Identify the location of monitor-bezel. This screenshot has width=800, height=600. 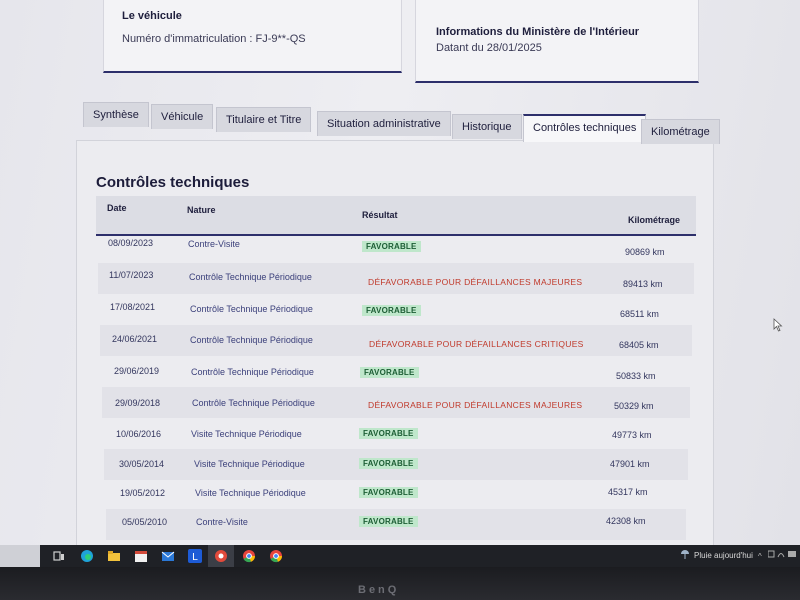
(400, 583).